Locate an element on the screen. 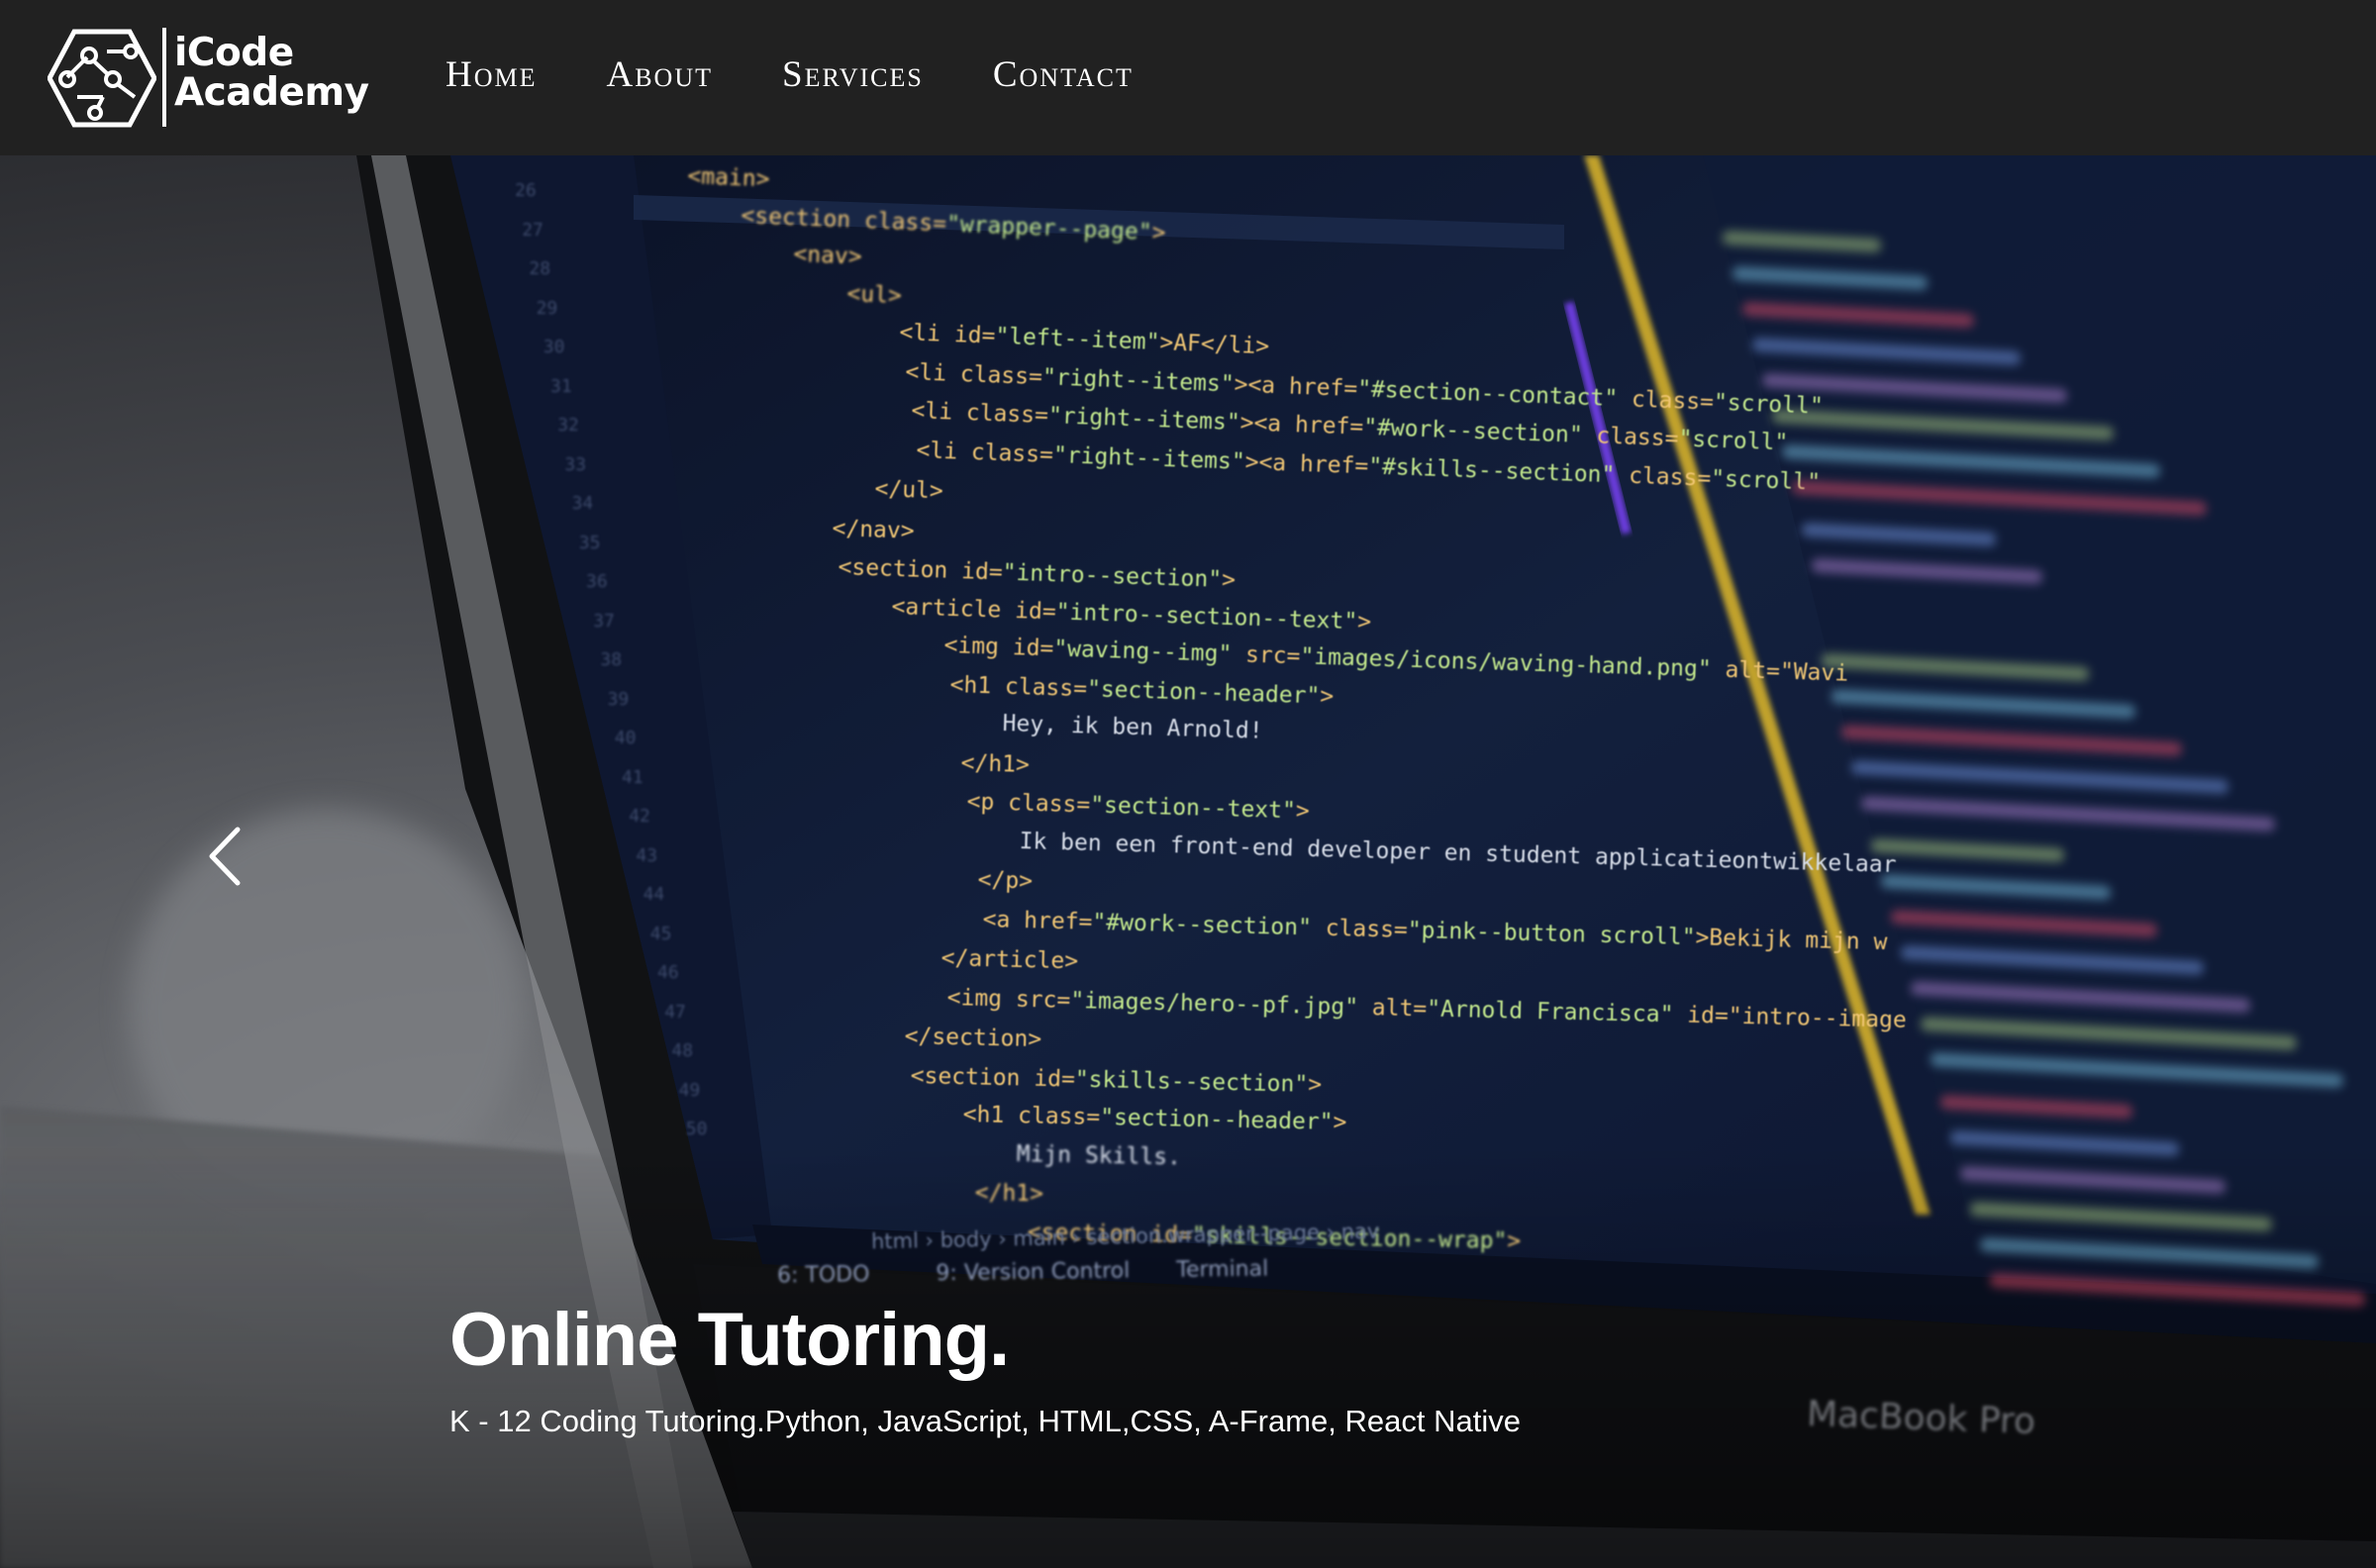  main-nav: Home About Services Contact is located at coordinates (790, 74).